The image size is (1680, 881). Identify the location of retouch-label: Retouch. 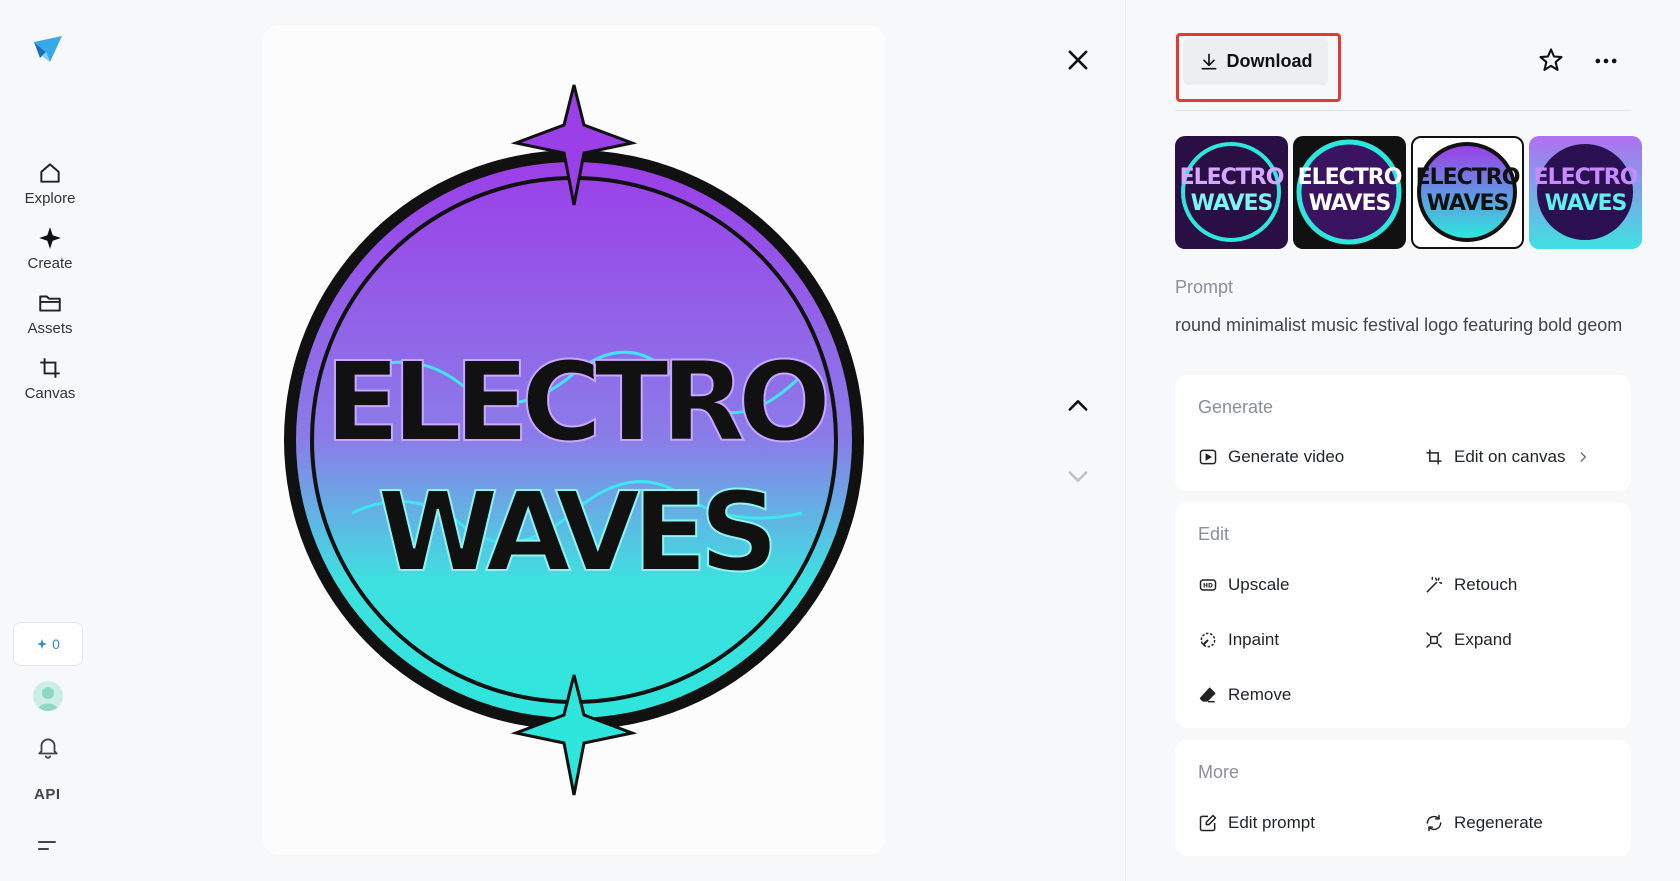
(1486, 584).